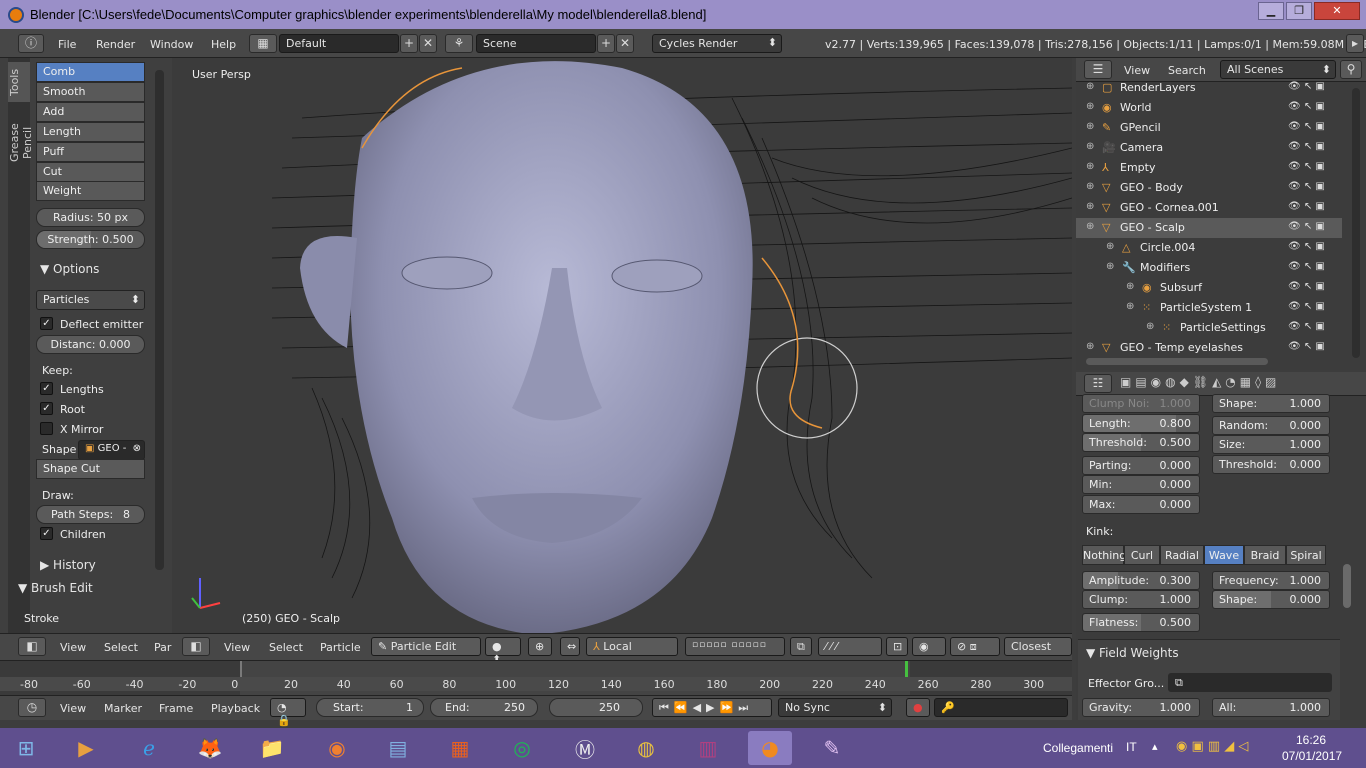  What do you see at coordinates (159, 320) in the screenshot?
I see `toolshelf-scrollbar` at bounding box center [159, 320].